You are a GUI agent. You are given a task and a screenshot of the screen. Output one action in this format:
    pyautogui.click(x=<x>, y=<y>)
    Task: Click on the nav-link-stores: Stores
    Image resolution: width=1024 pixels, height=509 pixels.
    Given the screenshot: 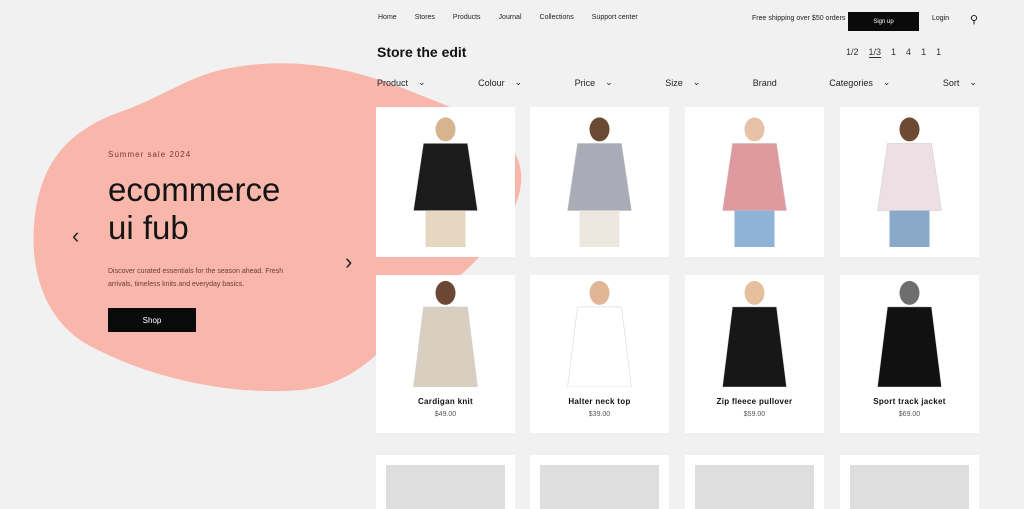 What is the action you would take?
    pyautogui.click(x=425, y=17)
    